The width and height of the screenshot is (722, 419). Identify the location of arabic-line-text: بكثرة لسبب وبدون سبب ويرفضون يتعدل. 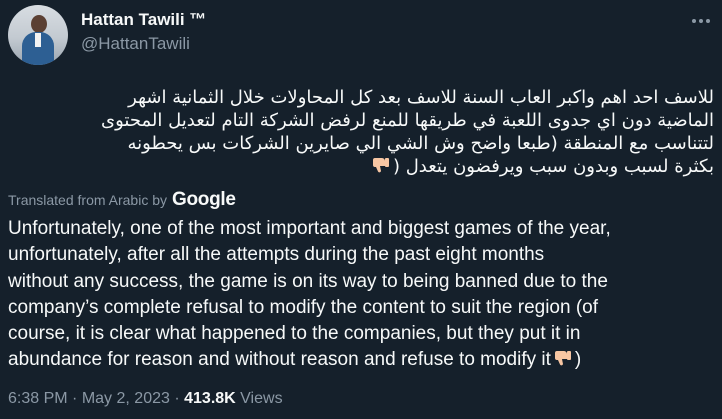
(559, 166).